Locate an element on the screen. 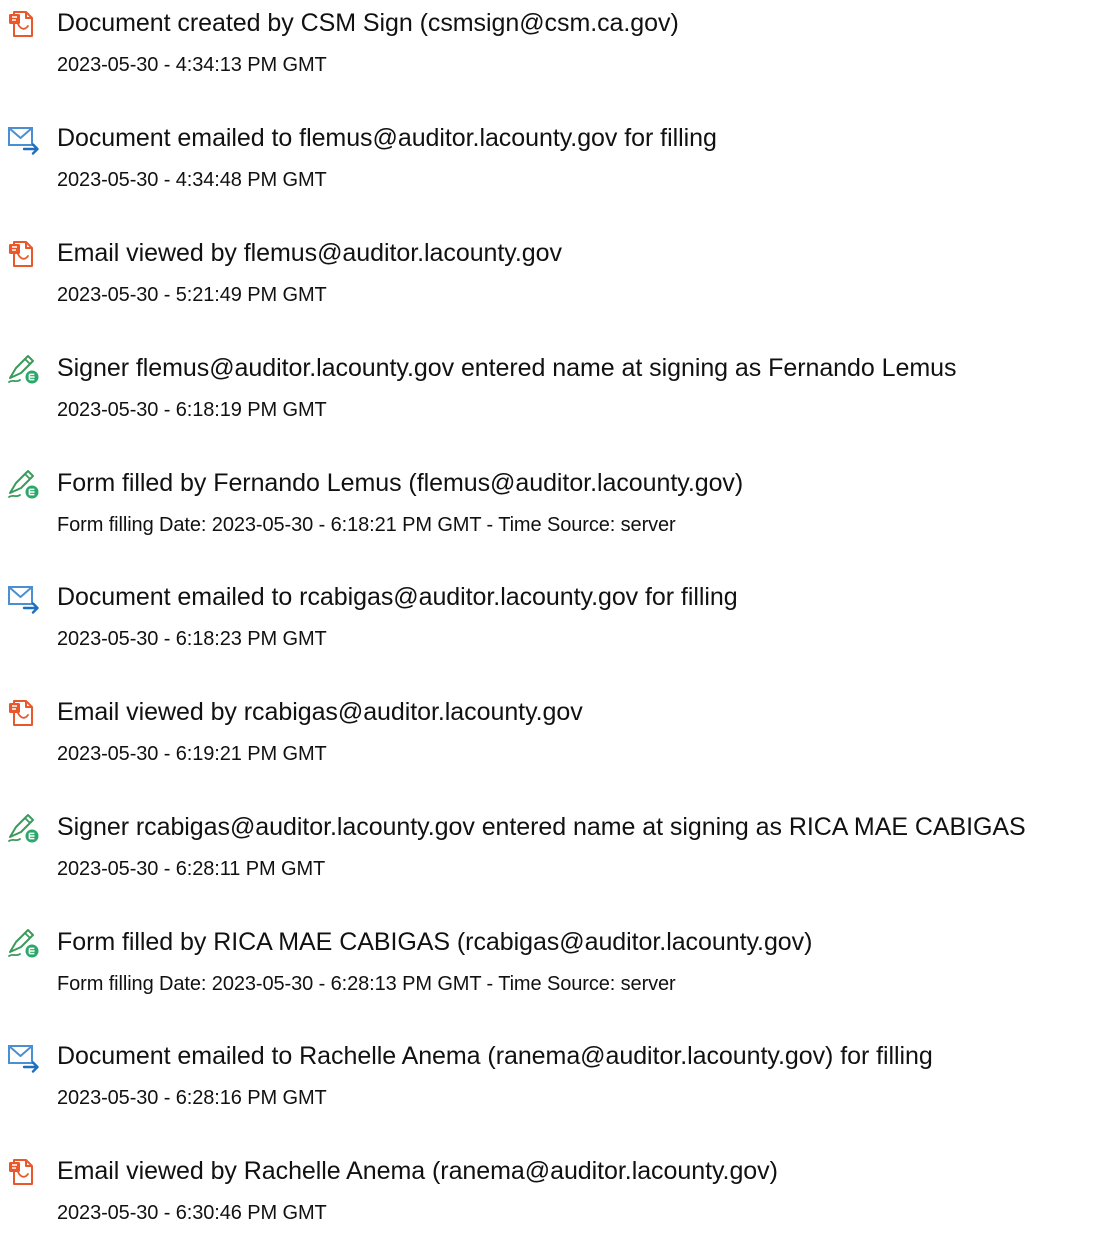  event-timestamp: 2023-05-30 - 5:21:49 PM GMT is located at coordinates (192, 295).